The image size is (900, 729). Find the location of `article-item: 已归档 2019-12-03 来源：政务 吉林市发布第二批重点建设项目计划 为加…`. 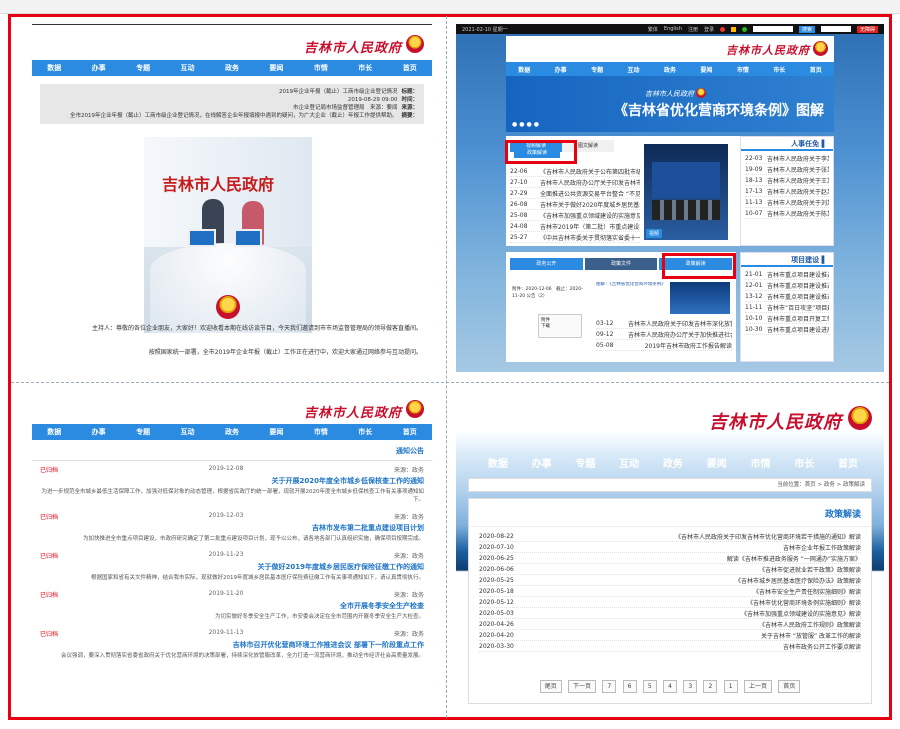

article-item: 已归档 2019-12-03 来源：政务 吉林市发布第二批重点建设项目计划 为加… is located at coordinates (232, 527).